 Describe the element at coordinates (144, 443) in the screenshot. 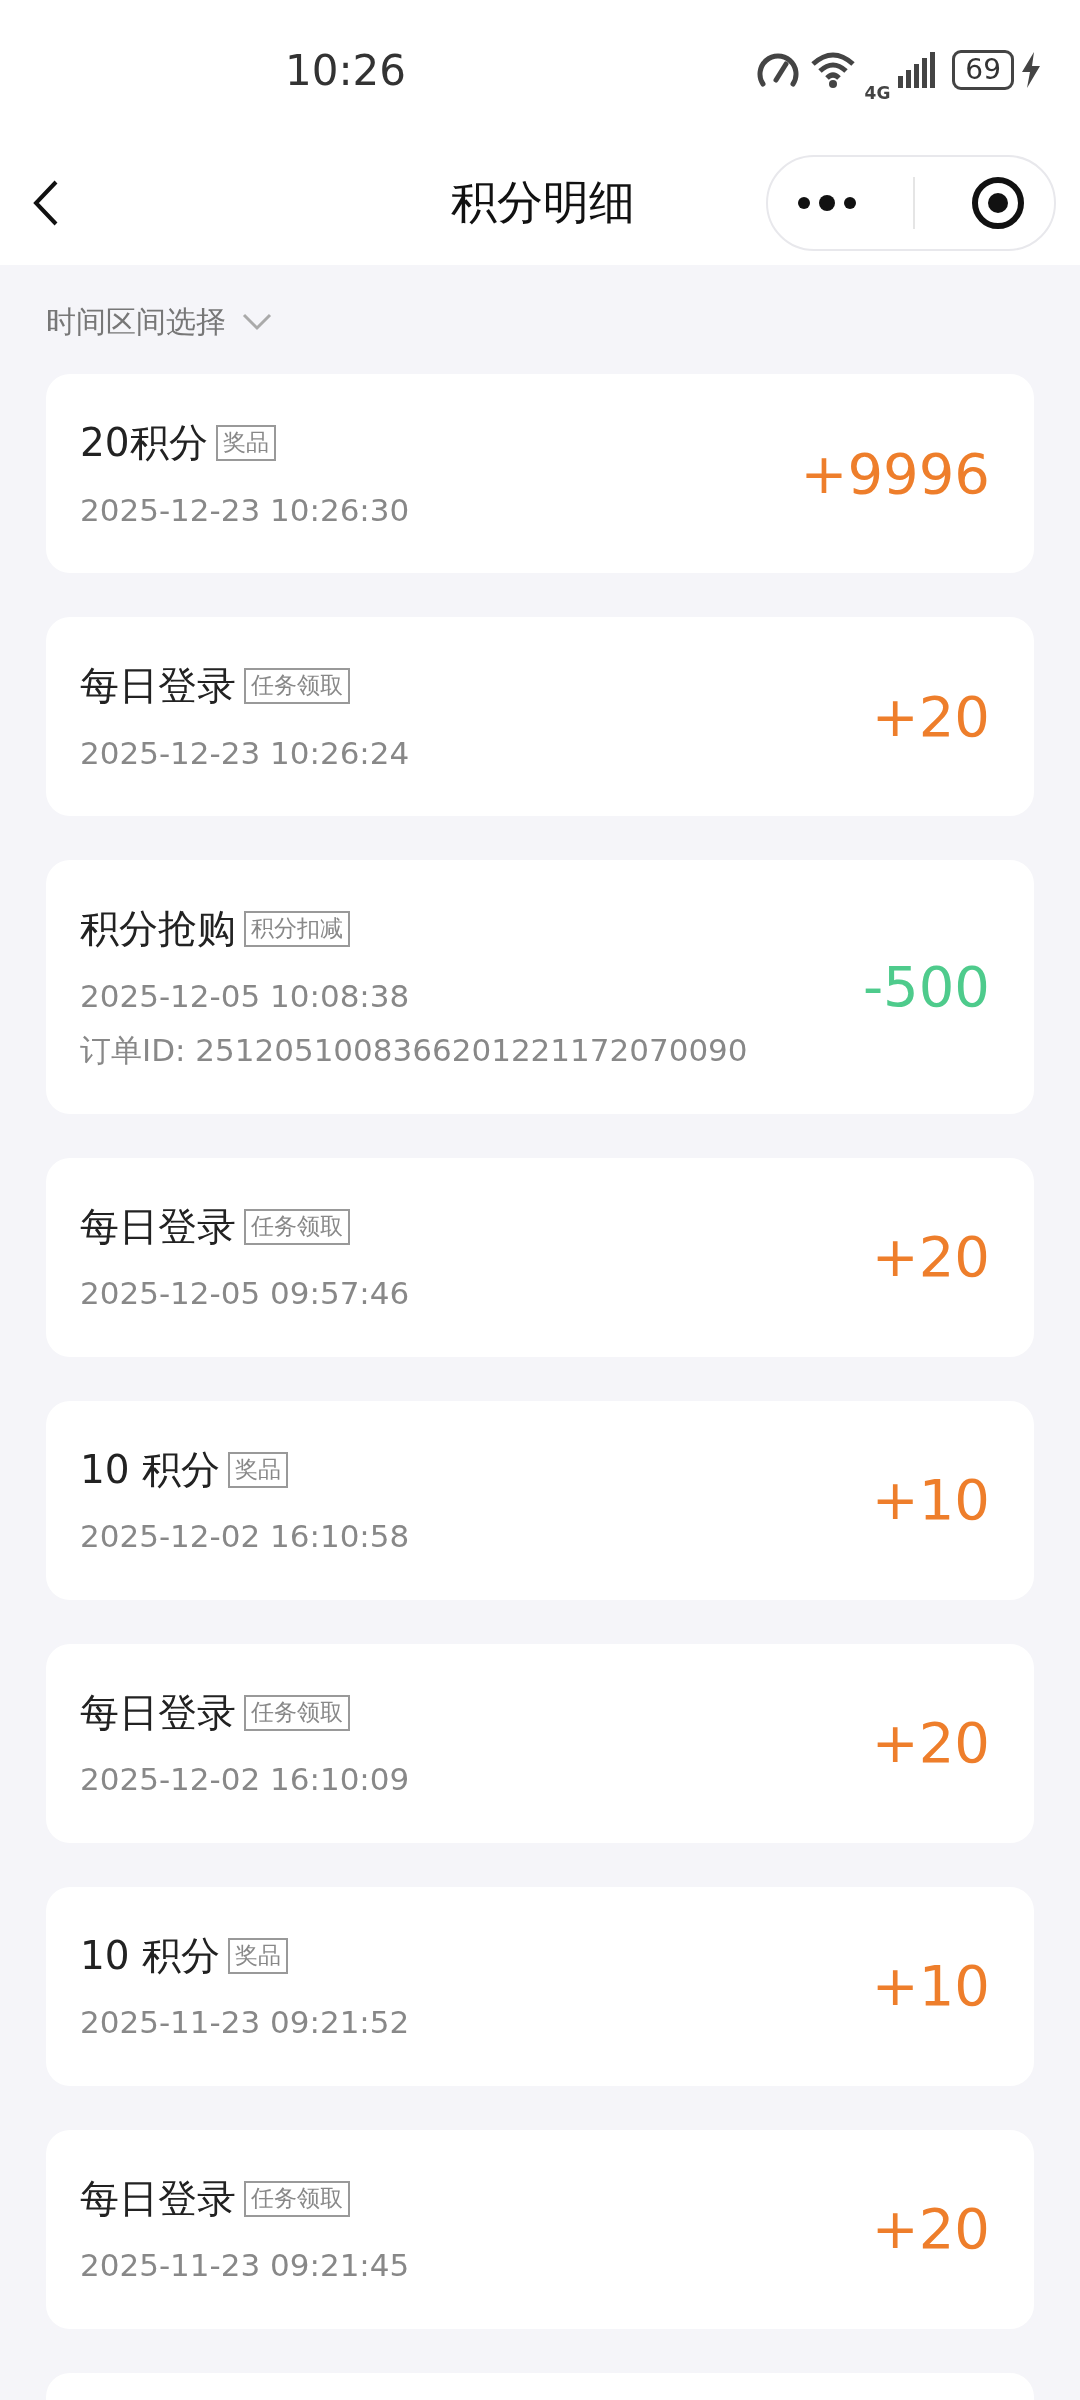

I see `record-title: 20积分` at that location.